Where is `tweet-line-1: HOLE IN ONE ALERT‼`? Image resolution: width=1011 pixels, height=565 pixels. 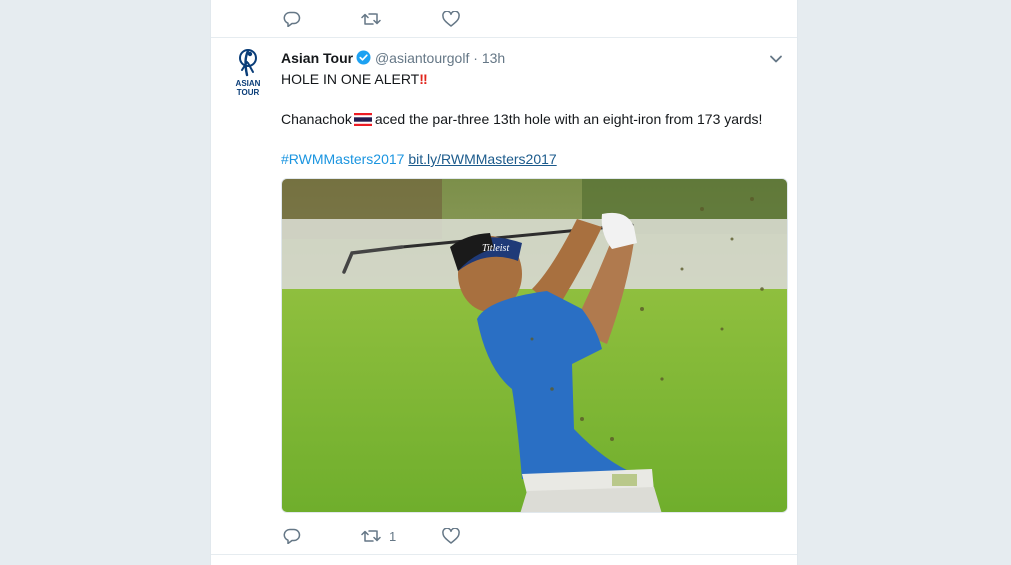 tweet-line-1: HOLE IN ONE ALERT‼ is located at coordinates (531, 79).